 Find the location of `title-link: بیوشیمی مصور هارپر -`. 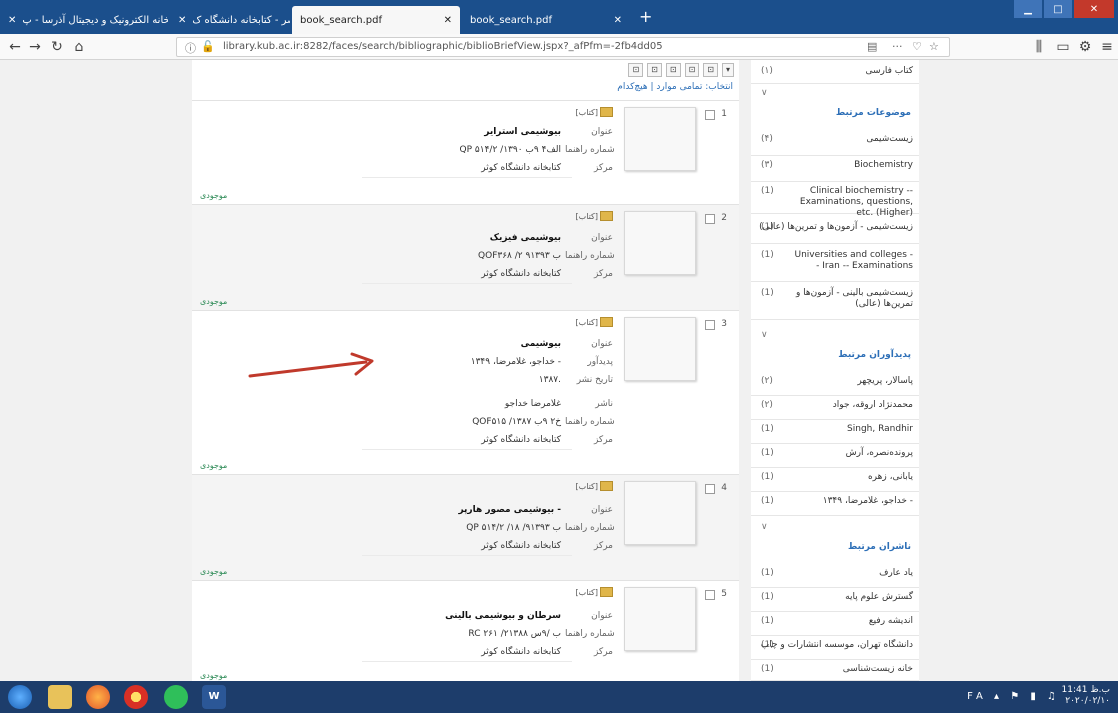

title-link: بیوشیمی مصور هارپر - is located at coordinates (509, 510).